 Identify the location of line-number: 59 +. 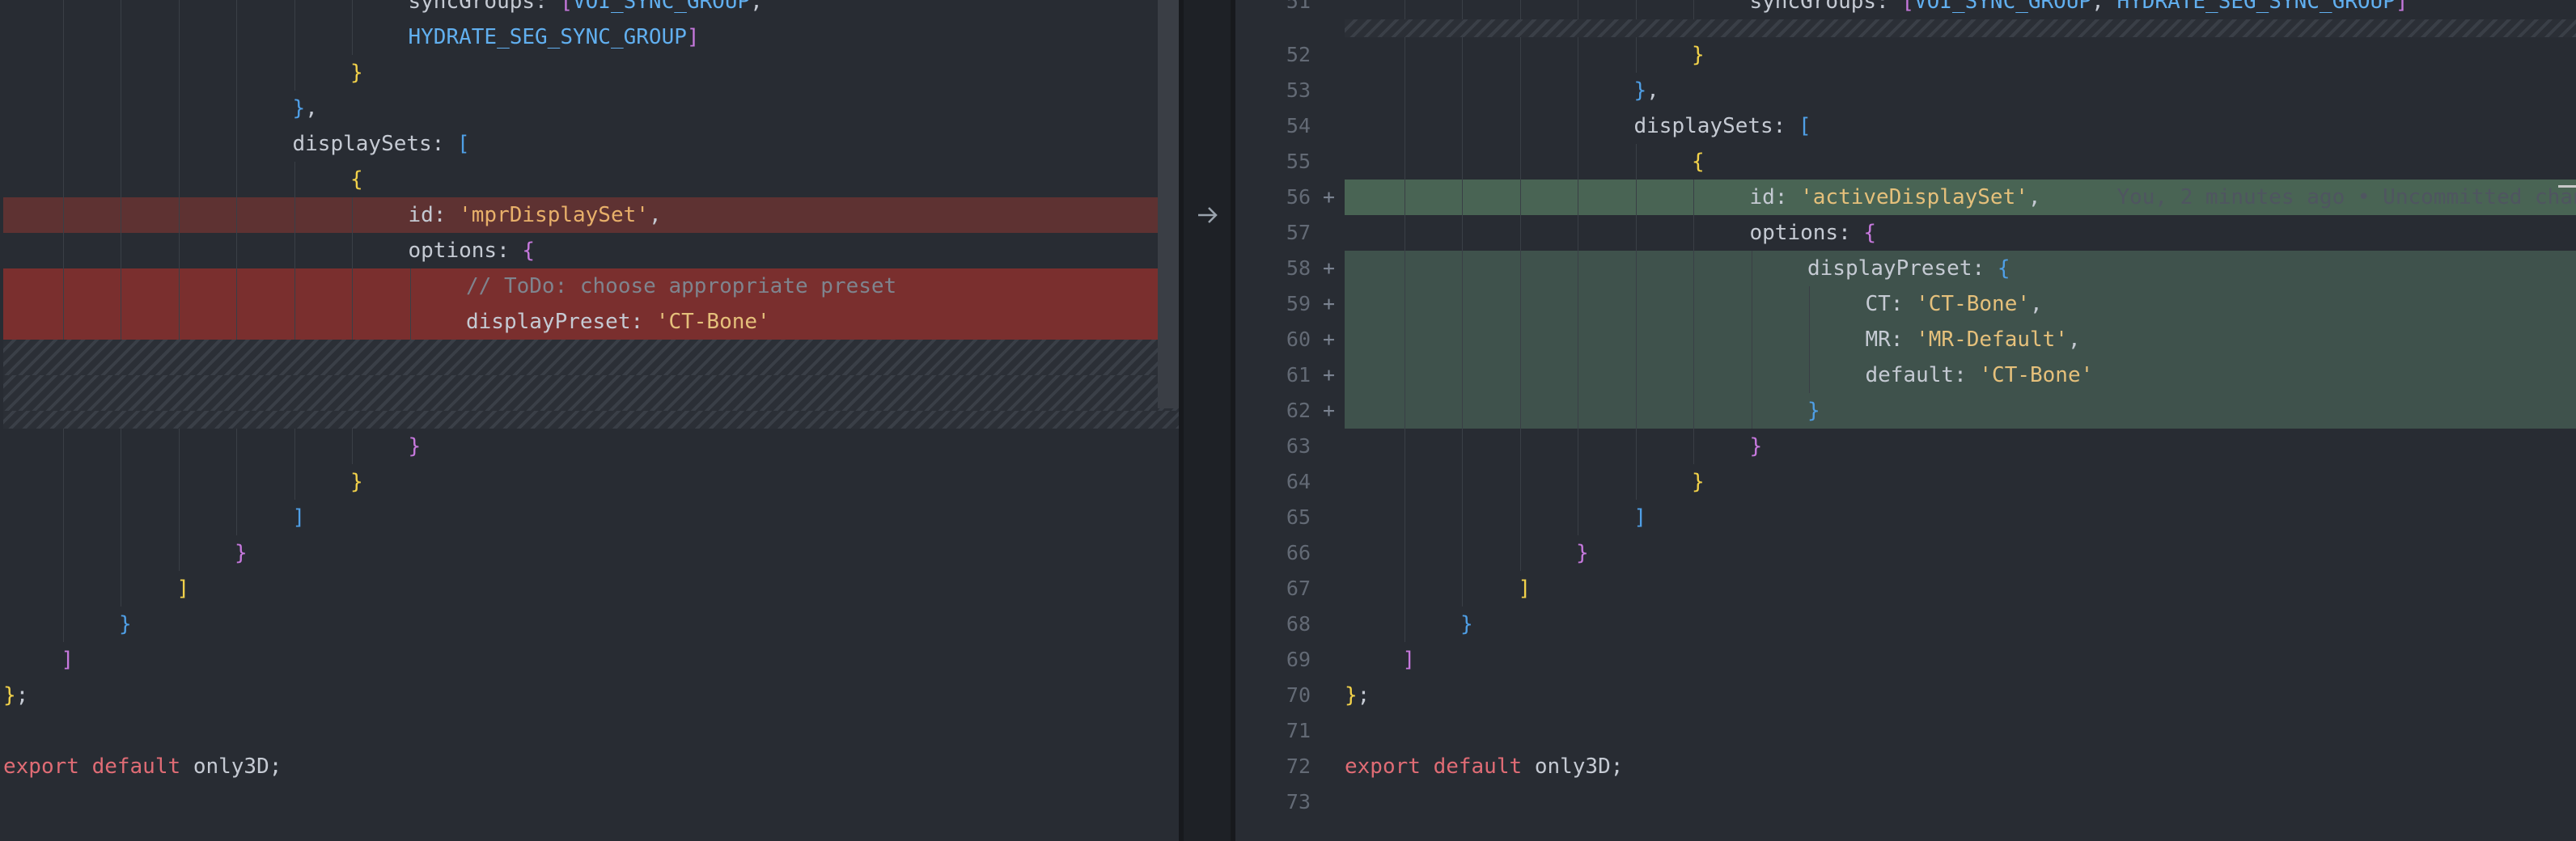
(1290, 304).